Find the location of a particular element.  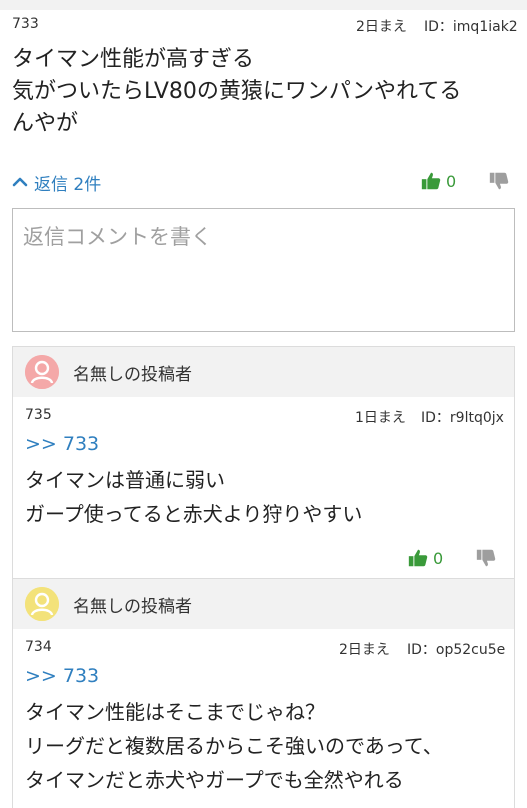

post-user-id: ID：imq1iak2 is located at coordinates (471, 27).